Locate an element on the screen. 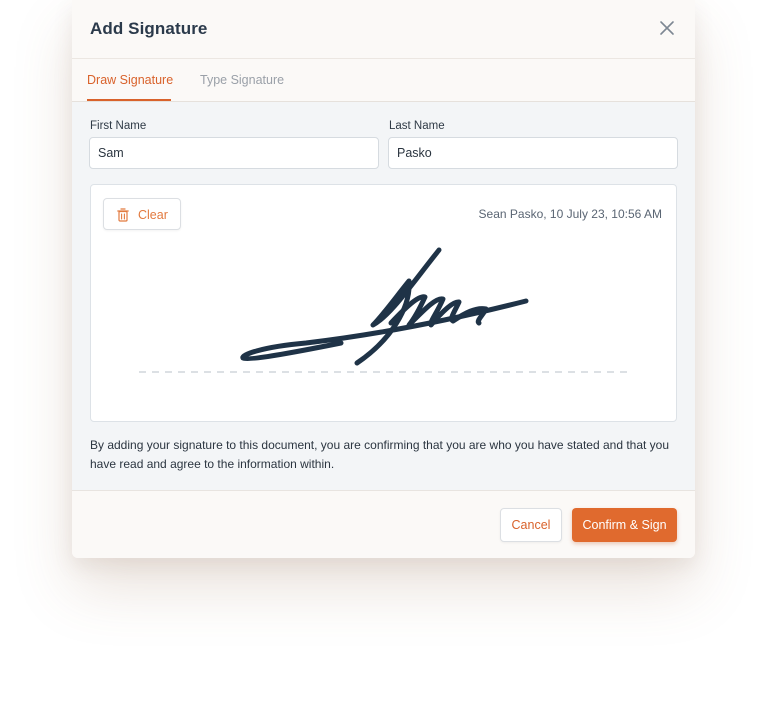 The image size is (767, 712). cancel-button: Cancel is located at coordinates (531, 525).